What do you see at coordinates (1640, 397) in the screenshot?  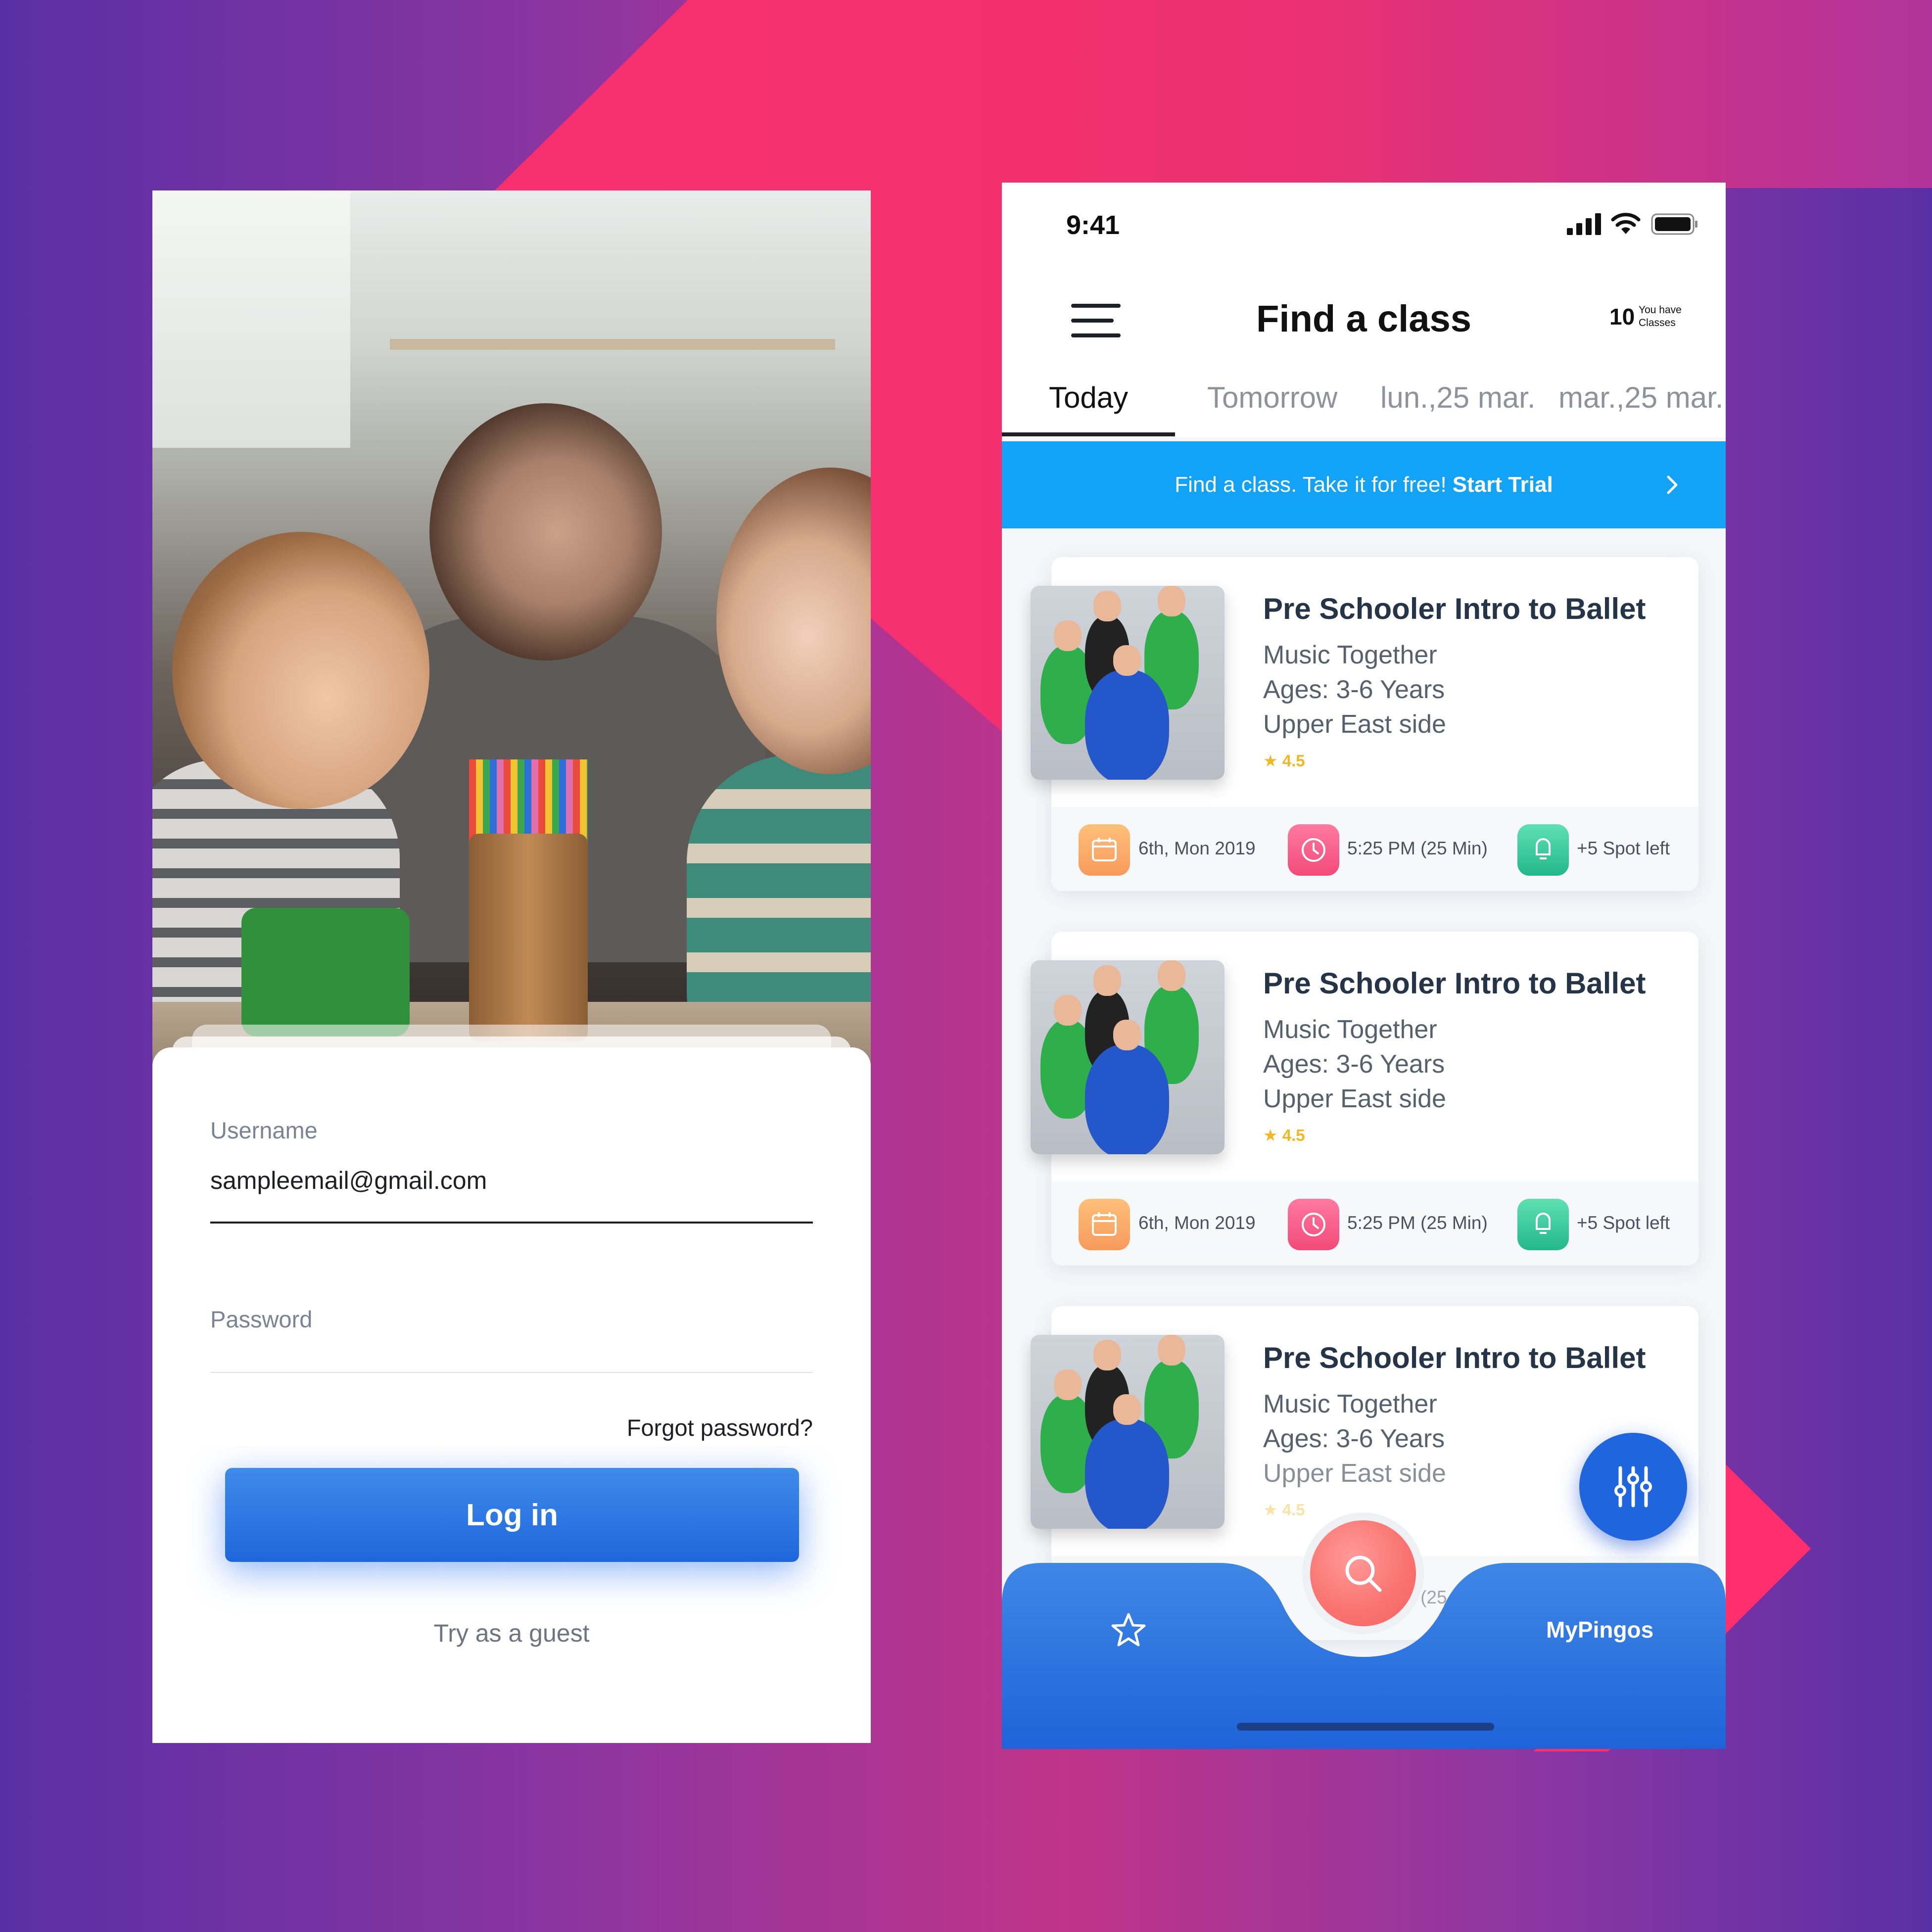 I see `tab-mar-25-mar: mar.,25 mar.` at bounding box center [1640, 397].